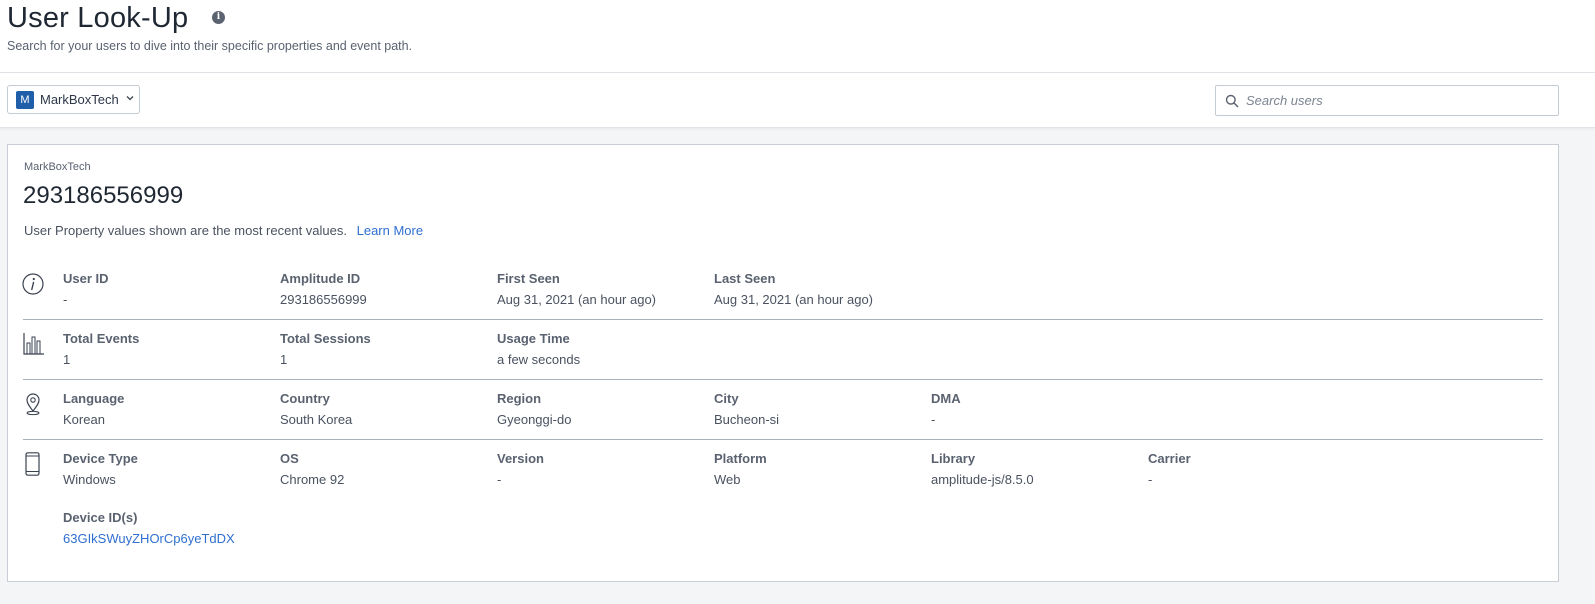  I want to click on field-os: OS Chrome 92, so click(312, 469).